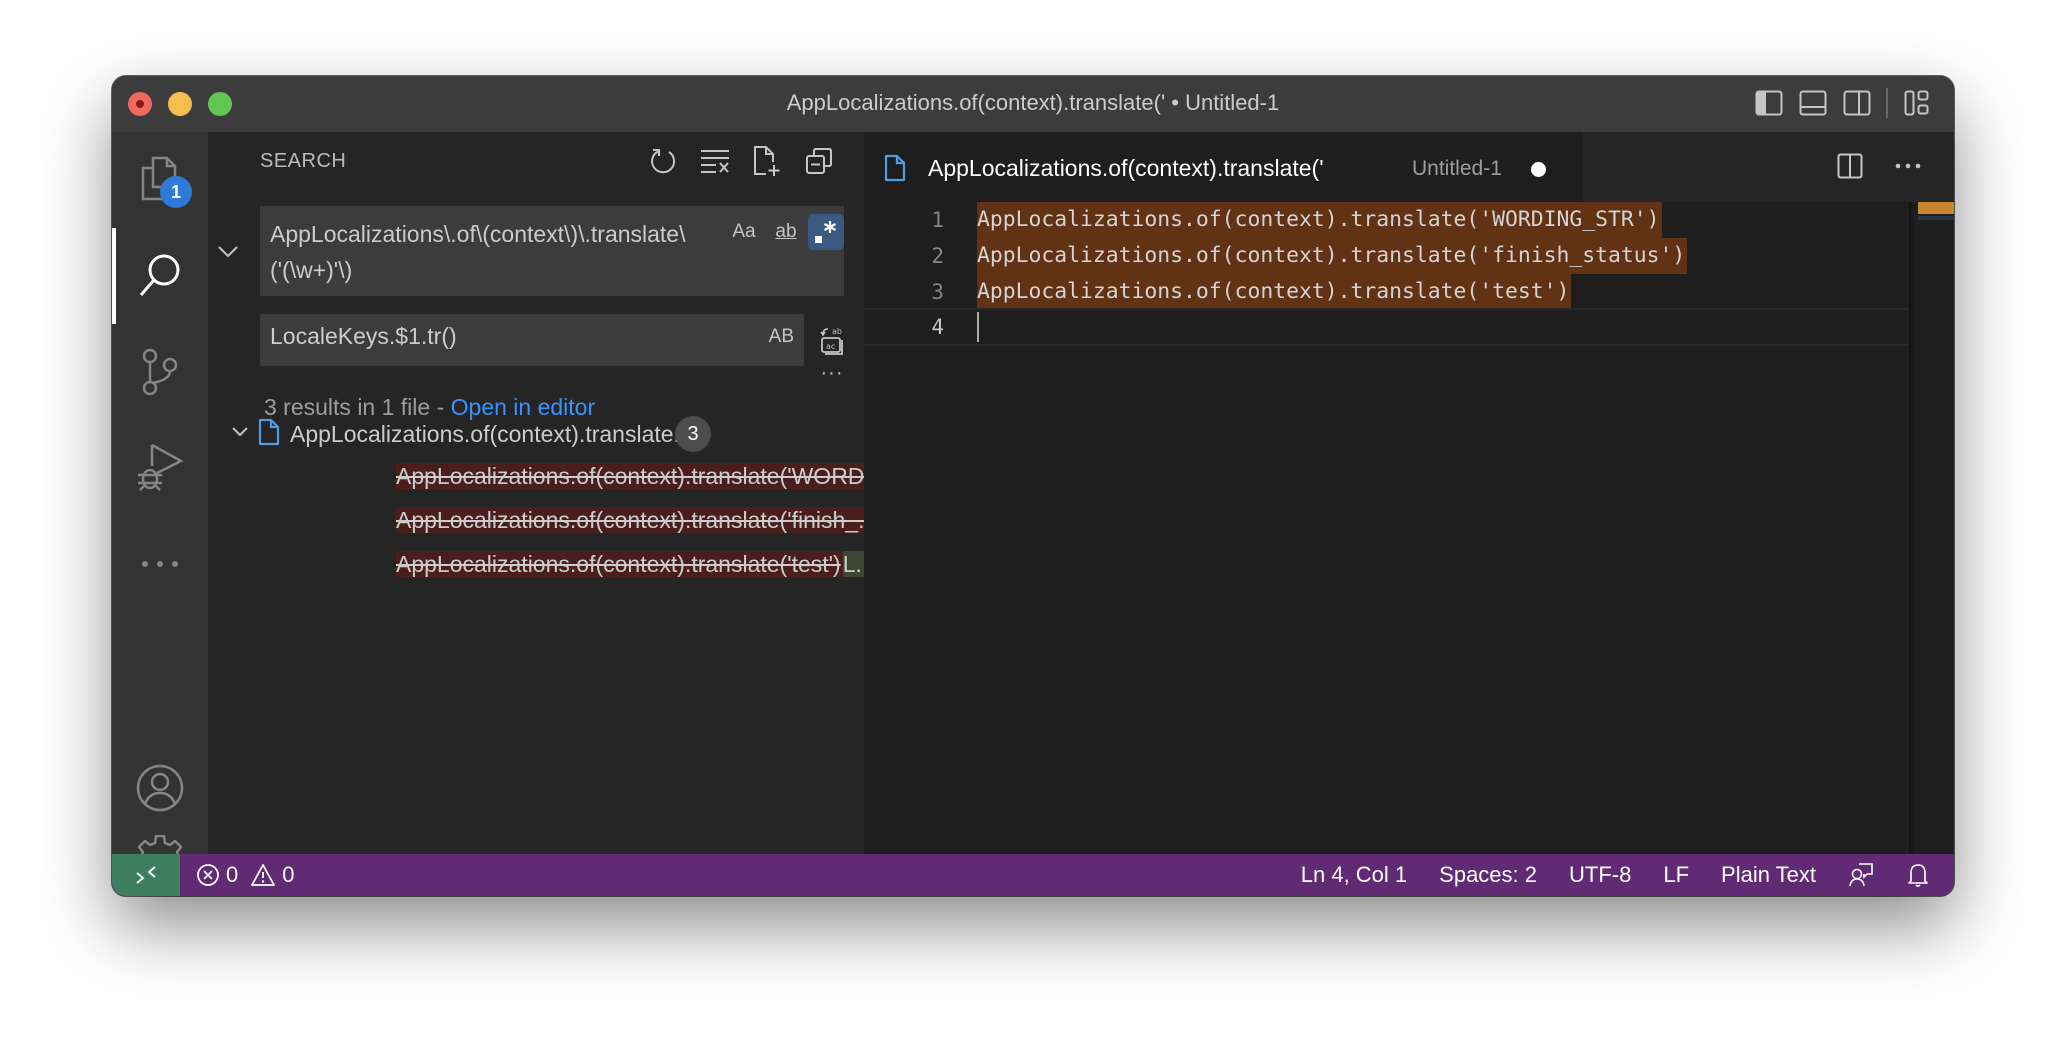 Image resolution: width=2066 pixels, height=1046 pixels. I want to click on regex-toggle, so click(826, 232).